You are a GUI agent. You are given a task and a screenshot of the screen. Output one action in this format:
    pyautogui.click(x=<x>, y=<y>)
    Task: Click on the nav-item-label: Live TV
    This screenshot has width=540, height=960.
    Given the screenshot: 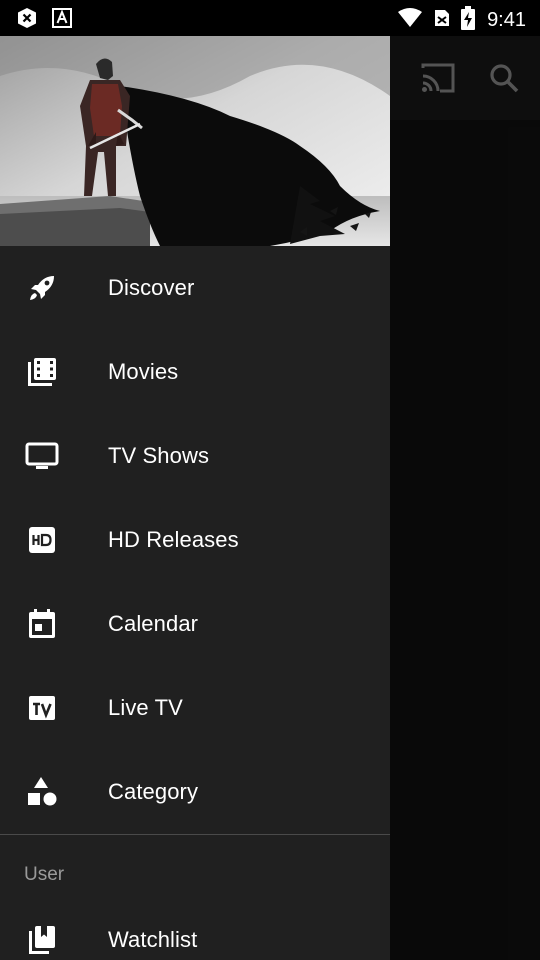 What is the action you would take?
    pyautogui.click(x=145, y=707)
    